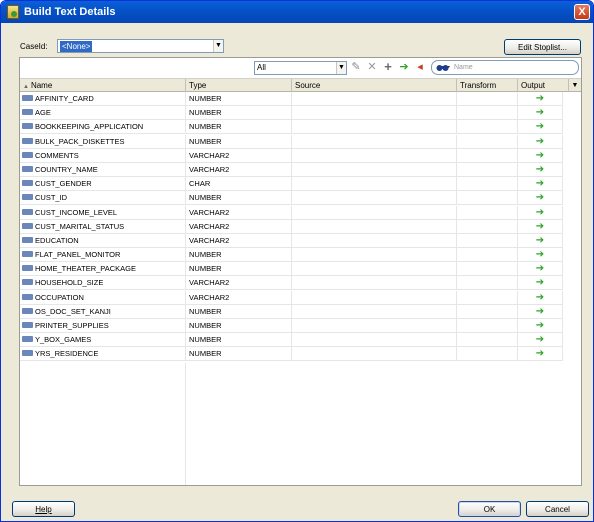  Describe the element at coordinates (103, 127) in the screenshot. I see `cell-name: BOOKKEEPING_APPLICATION` at that location.